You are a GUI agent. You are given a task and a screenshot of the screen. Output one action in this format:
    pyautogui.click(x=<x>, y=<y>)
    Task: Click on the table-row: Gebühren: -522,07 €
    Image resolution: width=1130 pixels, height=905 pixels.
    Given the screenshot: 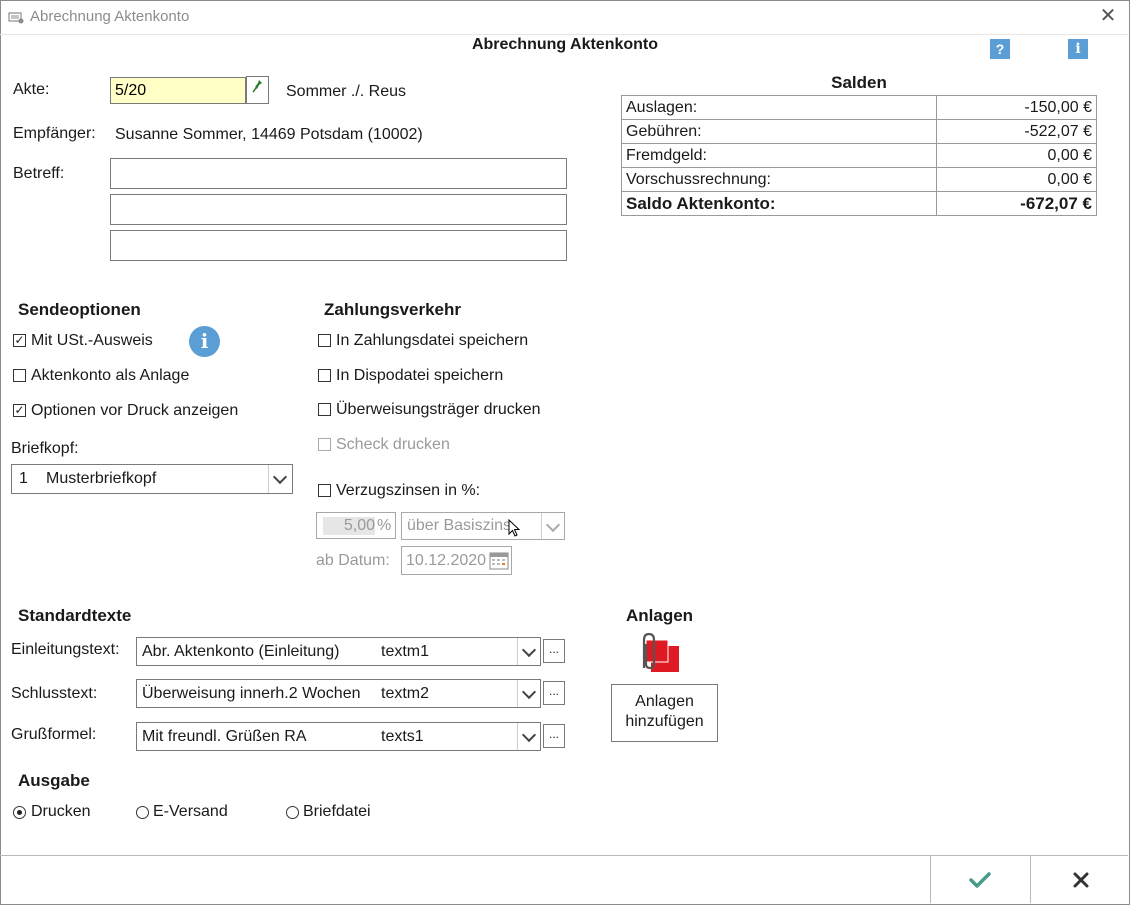 What is the action you would take?
    pyautogui.click(x=859, y=131)
    